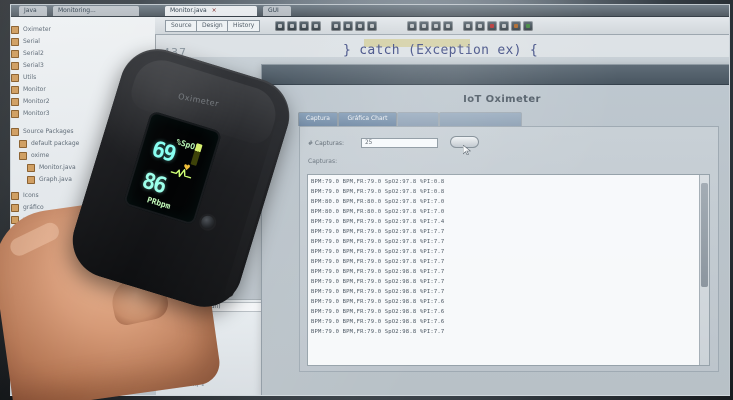 The image size is (733, 400). What do you see at coordinates (441, 50) in the screenshot?
I see `code-line: } catch (Exception ex) {` at bounding box center [441, 50].